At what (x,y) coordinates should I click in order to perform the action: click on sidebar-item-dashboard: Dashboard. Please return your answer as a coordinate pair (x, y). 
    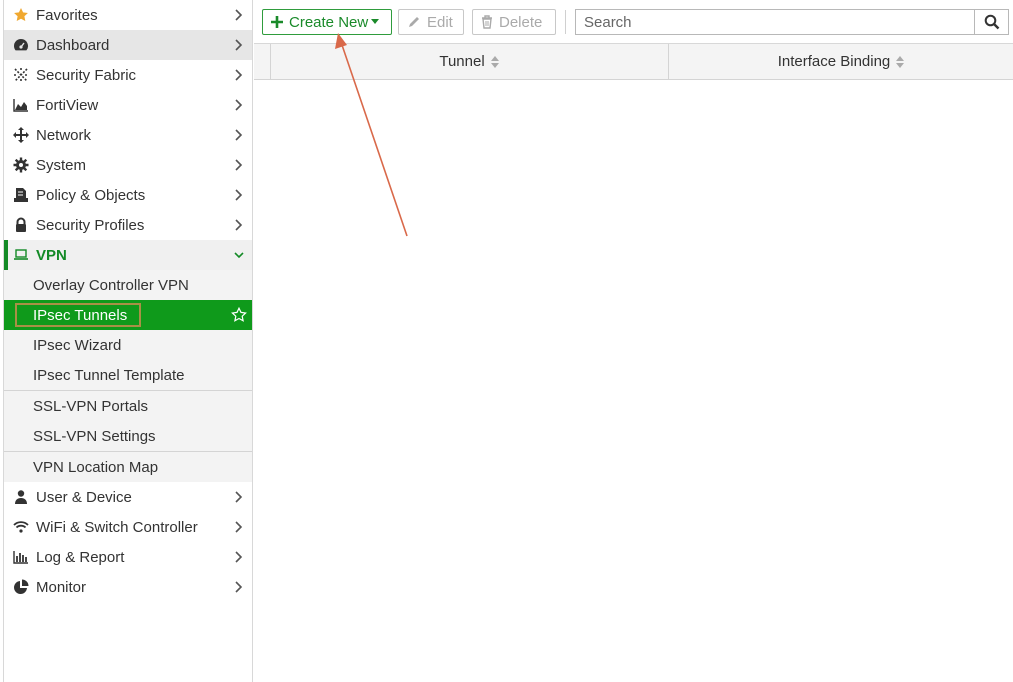
    Looking at the image, I should click on (128, 45).